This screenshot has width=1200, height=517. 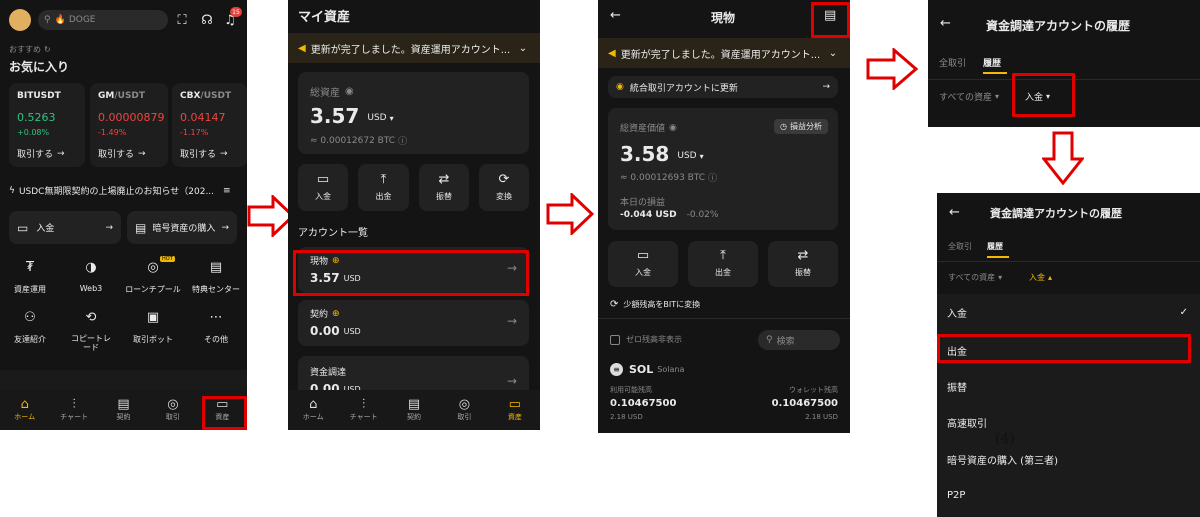 I want to click on arrow-right-icon: →, so click(x=142, y=153).